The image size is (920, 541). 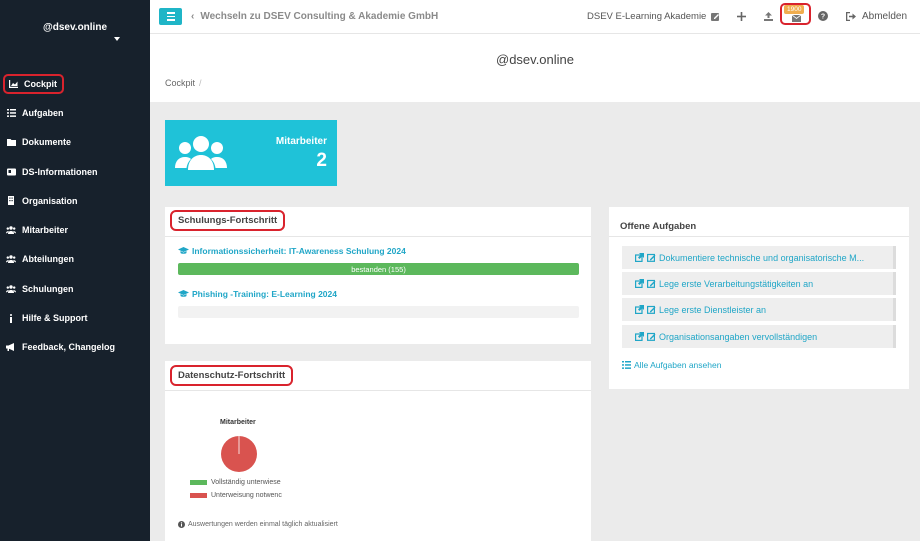 What do you see at coordinates (741, 16) in the screenshot?
I see `plus-icon` at bounding box center [741, 16].